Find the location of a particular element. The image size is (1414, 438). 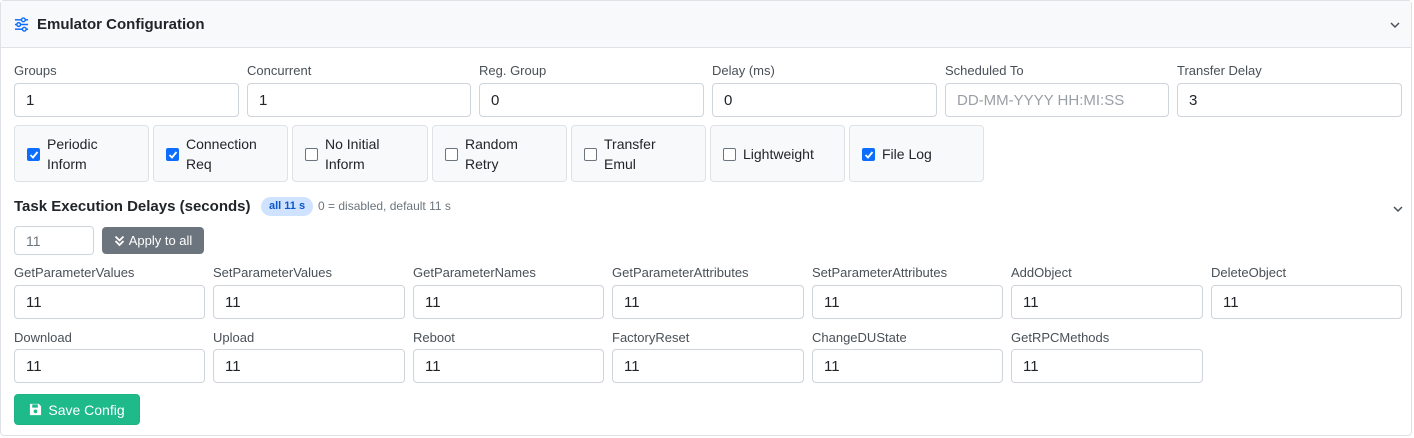

random-retry-option: Random Retry is located at coordinates (499, 153).